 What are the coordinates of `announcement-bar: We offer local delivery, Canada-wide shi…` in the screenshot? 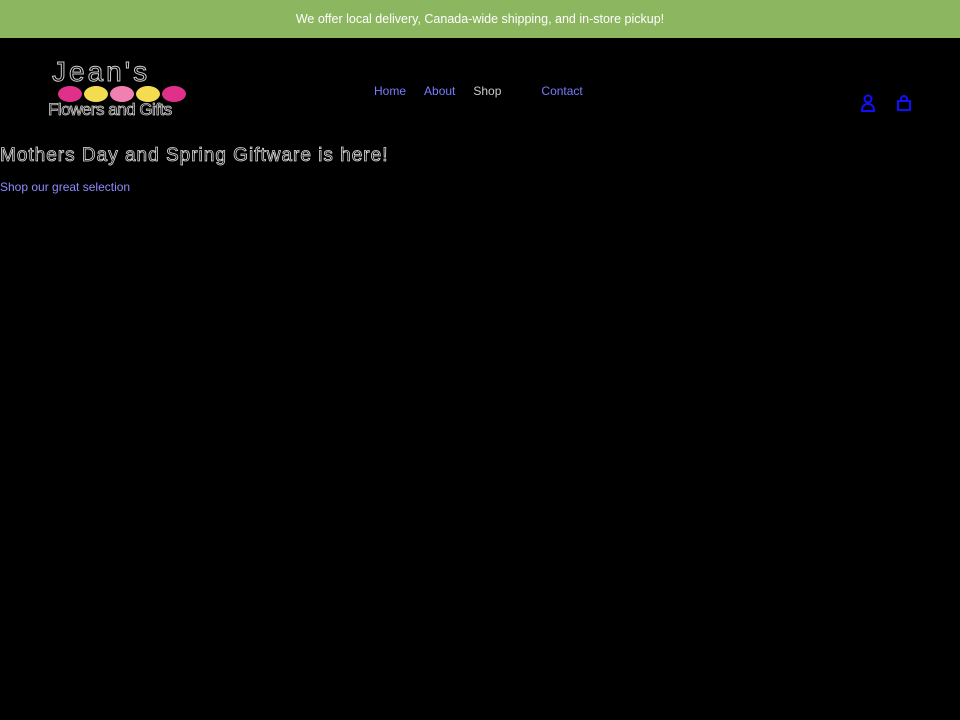 It's located at (480, 19).